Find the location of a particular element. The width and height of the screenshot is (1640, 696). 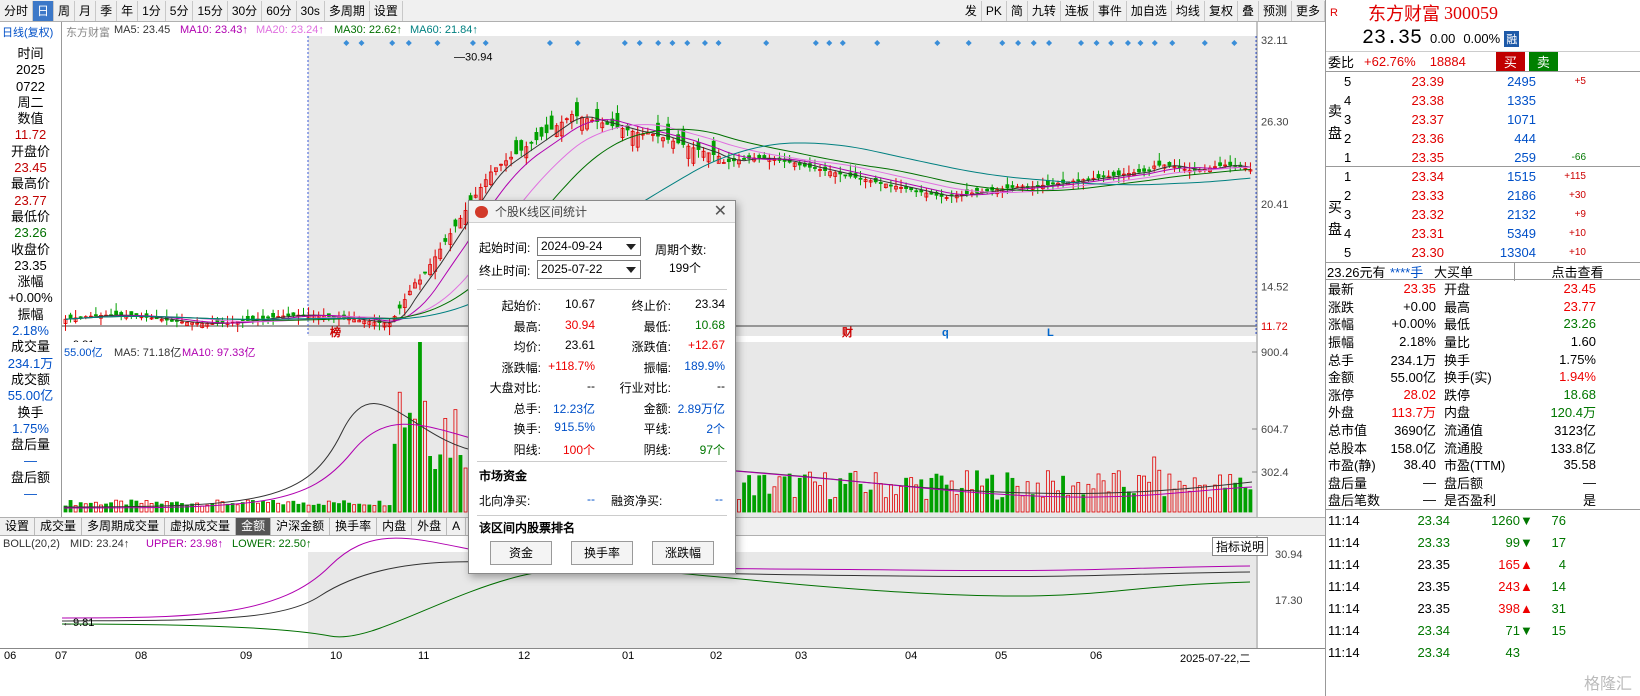

tool-button-10: 预测 is located at coordinates (1275, 10).